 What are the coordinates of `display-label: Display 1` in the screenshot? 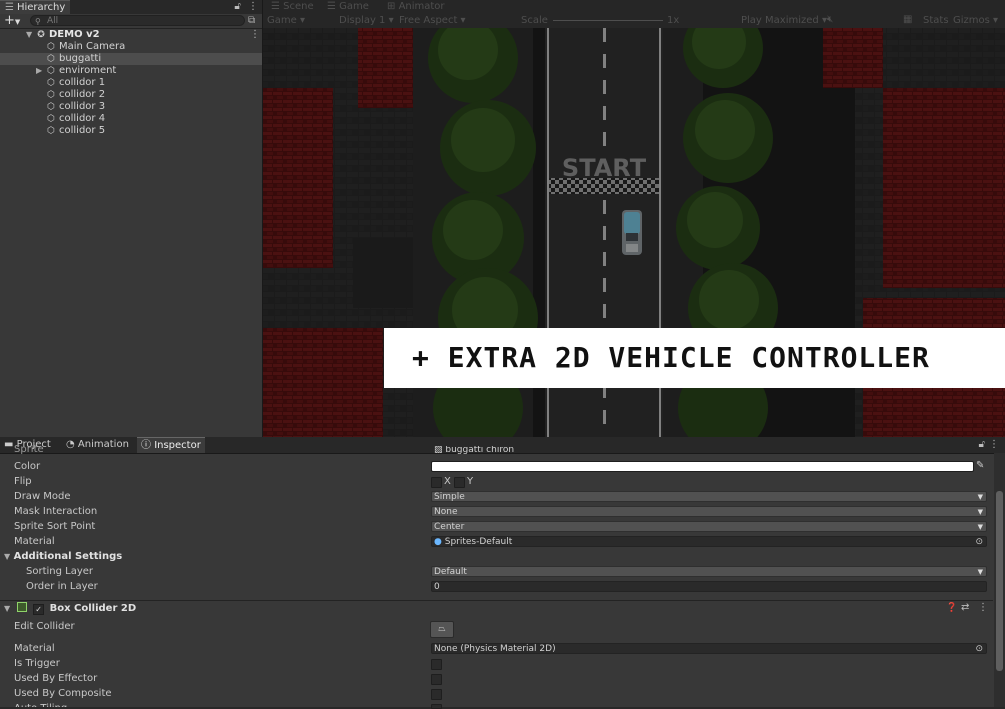 It's located at (362, 20).